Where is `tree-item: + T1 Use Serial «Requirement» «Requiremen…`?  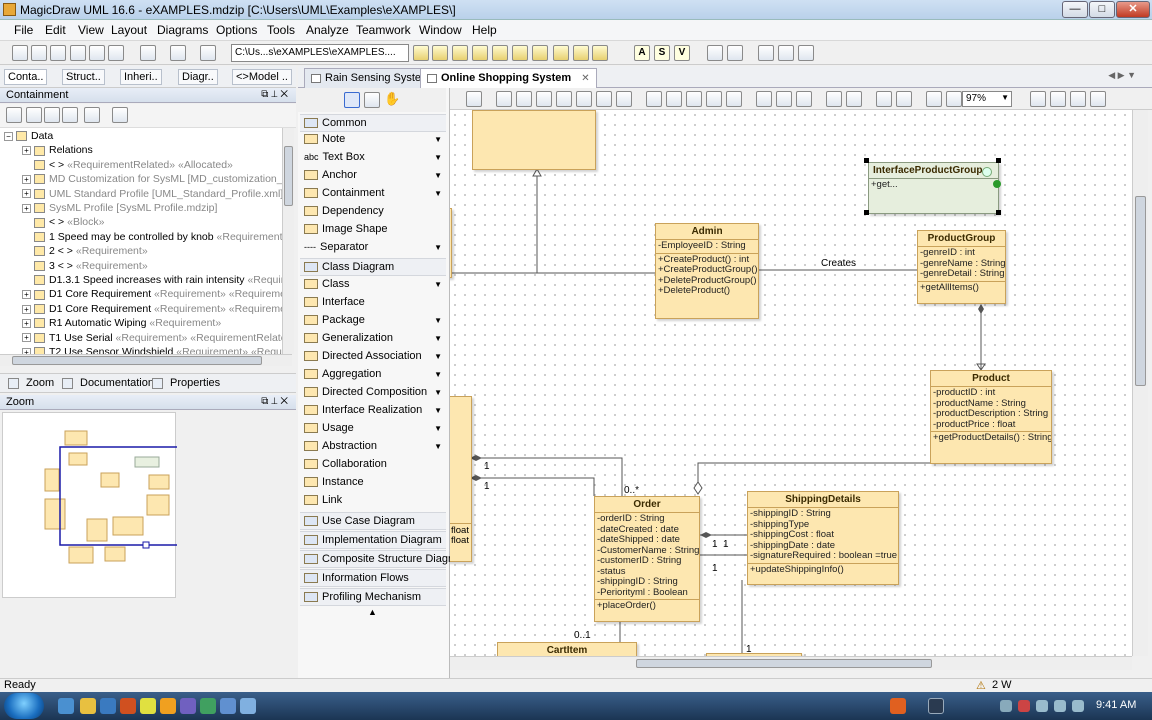 tree-item: + T1 Use Serial «Requirement» «Requiremen… is located at coordinates (157, 338).